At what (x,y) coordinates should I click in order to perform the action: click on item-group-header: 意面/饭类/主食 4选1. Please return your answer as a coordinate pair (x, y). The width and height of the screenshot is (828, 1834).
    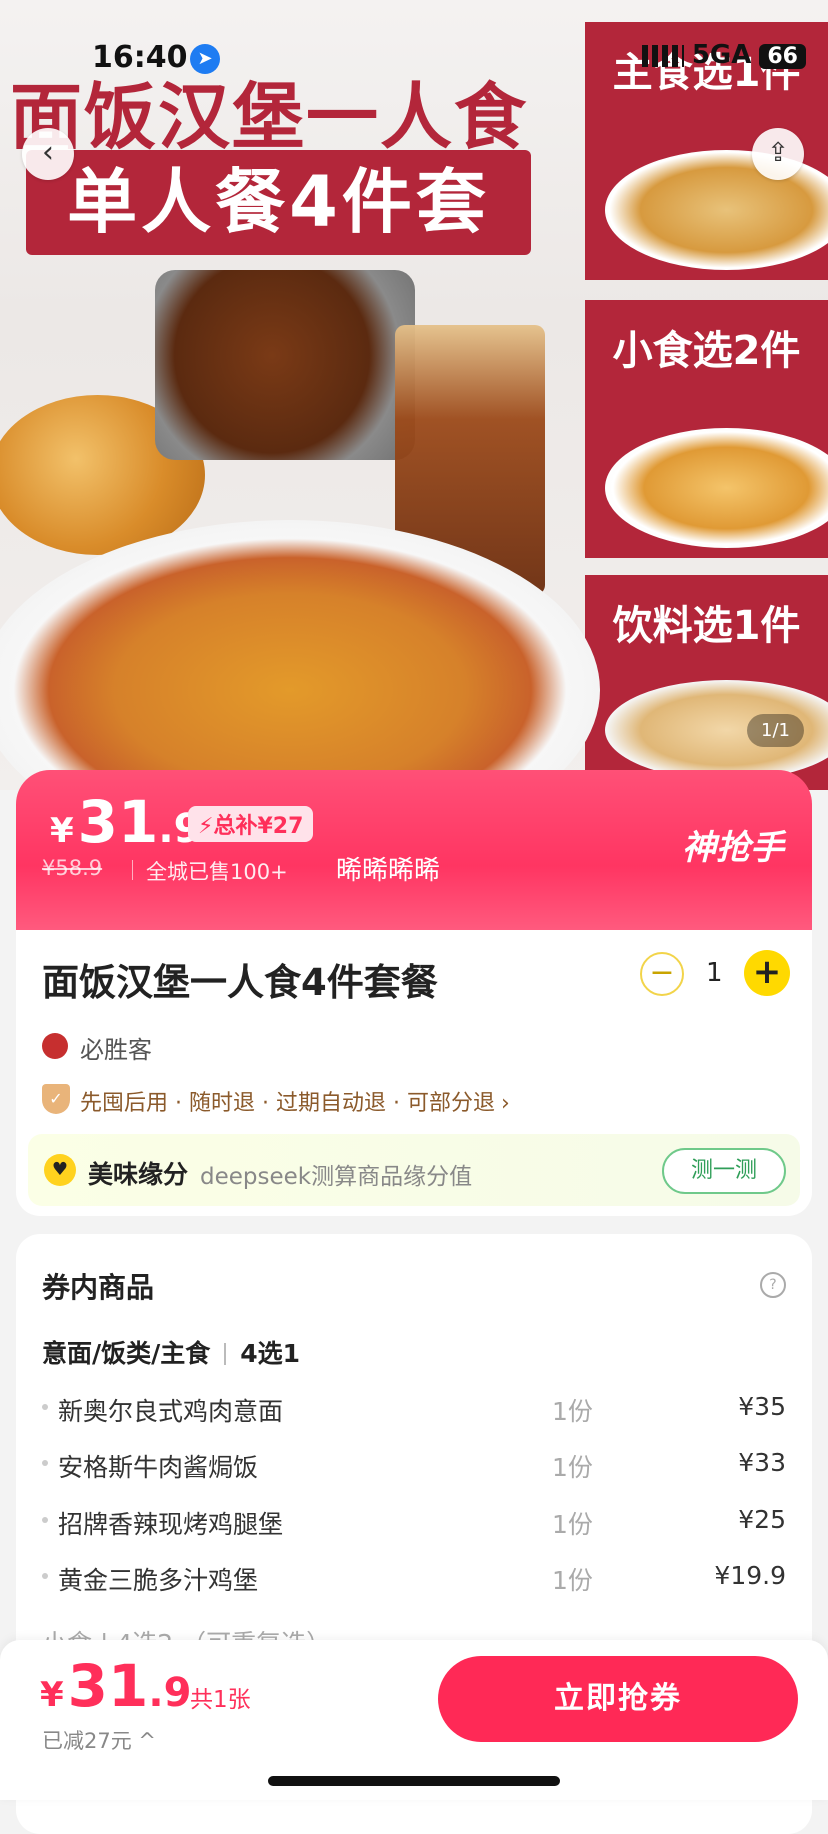
    Looking at the image, I should click on (171, 1352).